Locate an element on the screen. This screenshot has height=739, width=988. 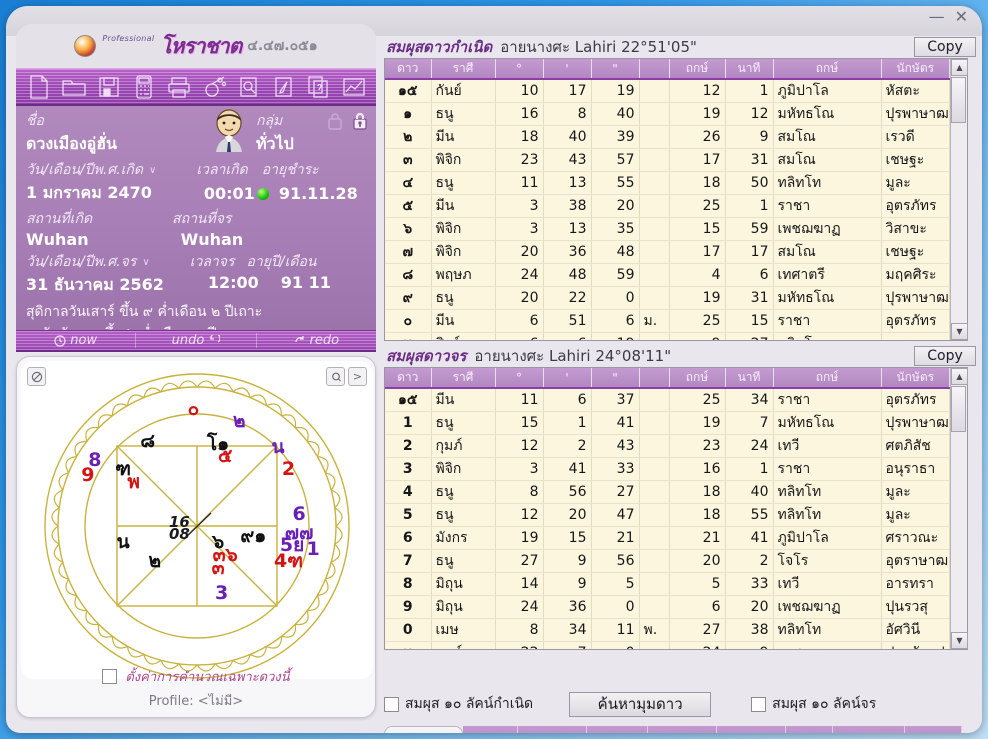
table-row: 9 มิถุน 24 36 0 6 20 เพชฌฆาฏ ปุนรวสุ is located at coordinates (667, 607).